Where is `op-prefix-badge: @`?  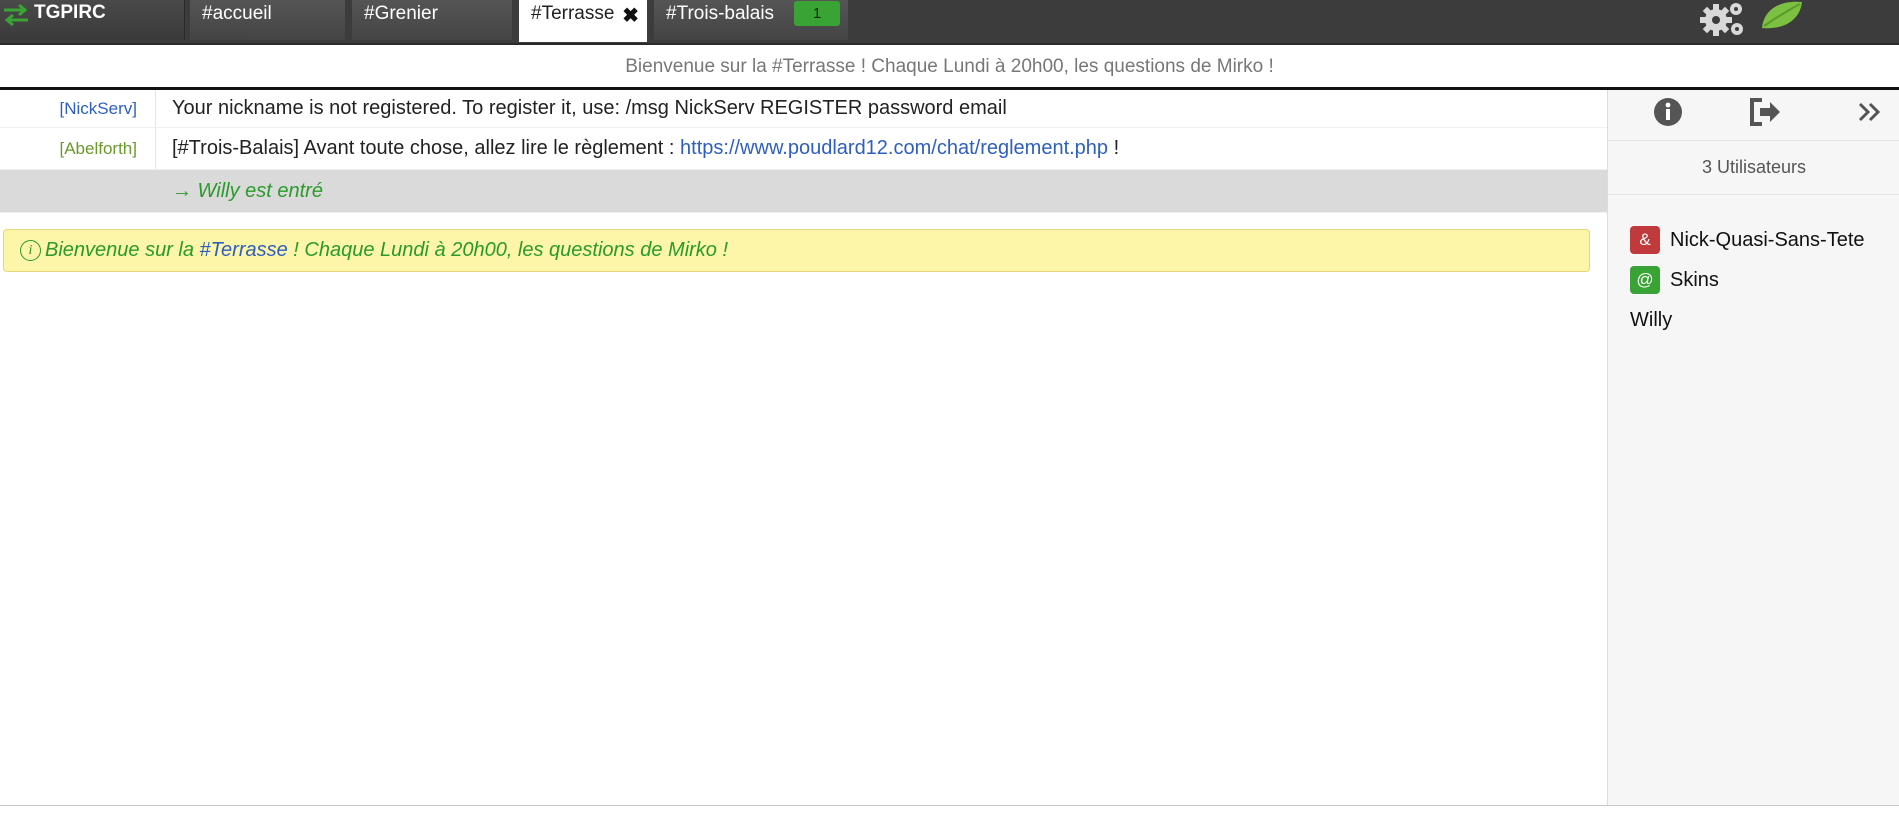 op-prefix-badge: @ is located at coordinates (1645, 280).